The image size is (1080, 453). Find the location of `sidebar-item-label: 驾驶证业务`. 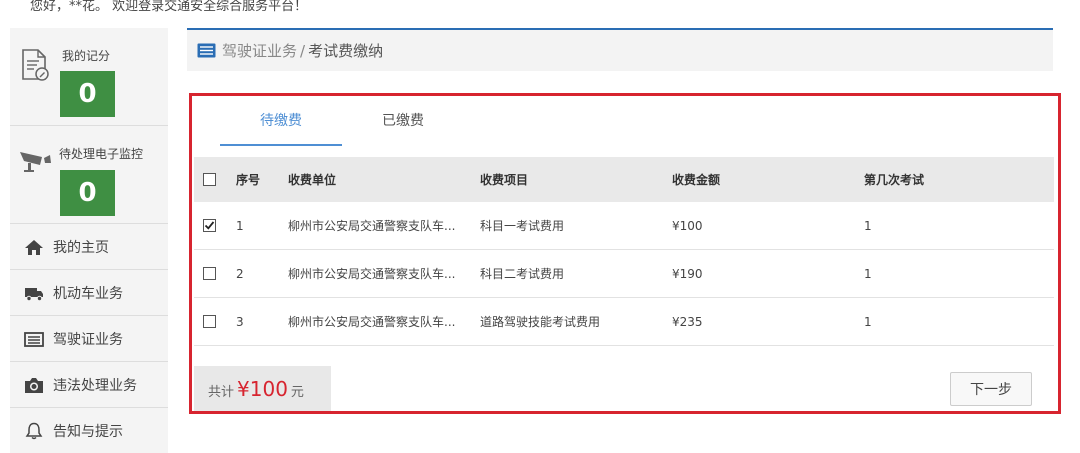

sidebar-item-label: 驾驶证业务 is located at coordinates (88, 339).